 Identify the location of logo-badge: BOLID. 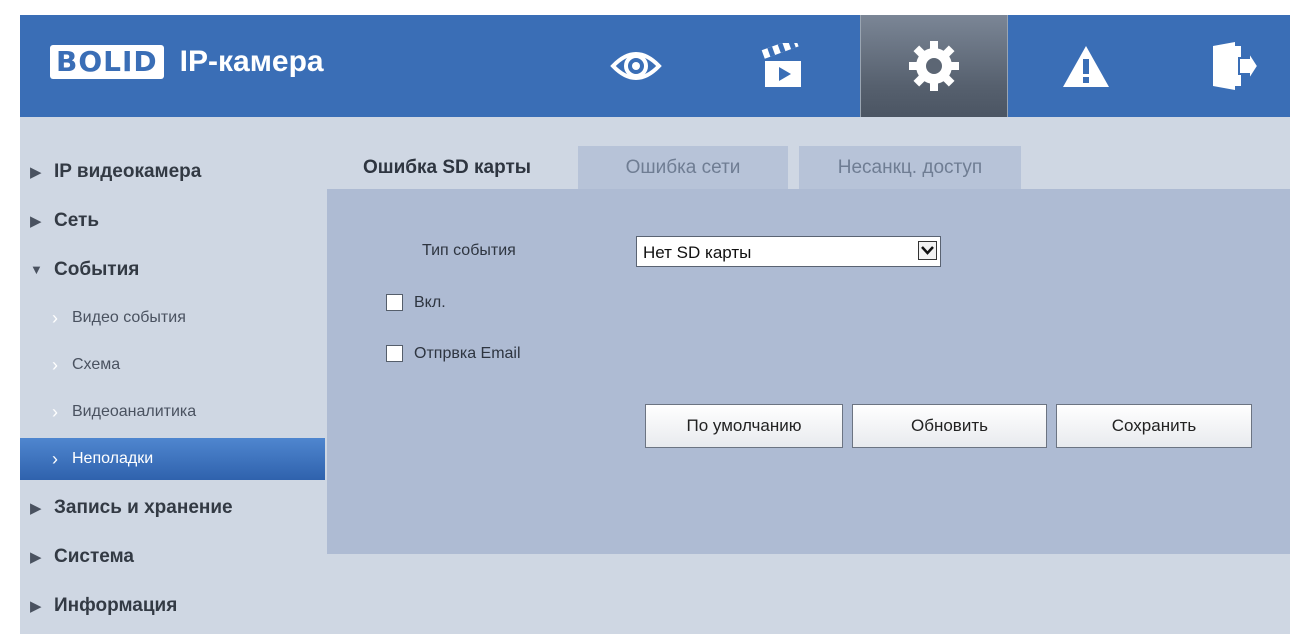
(107, 62).